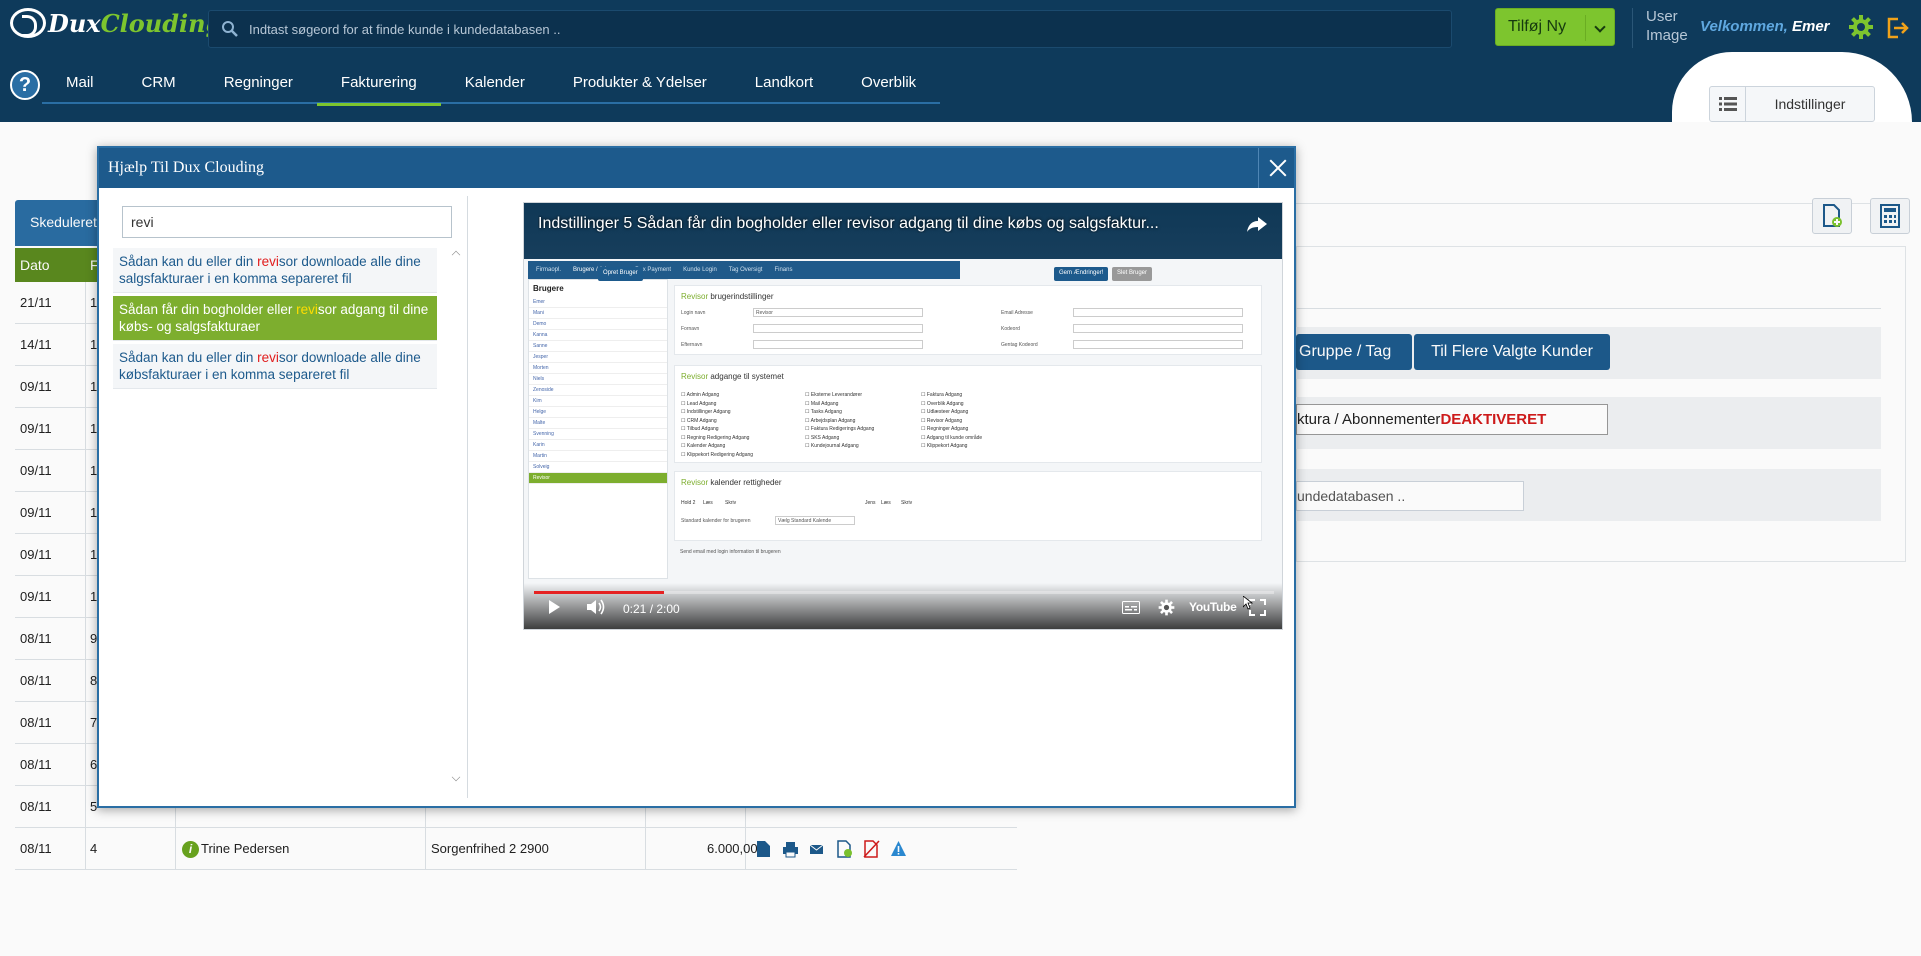 This screenshot has width=1921, height=956. I want to click on video-frame-access-checkbox: ☐ Kalender Adgang, so click(703, 446).